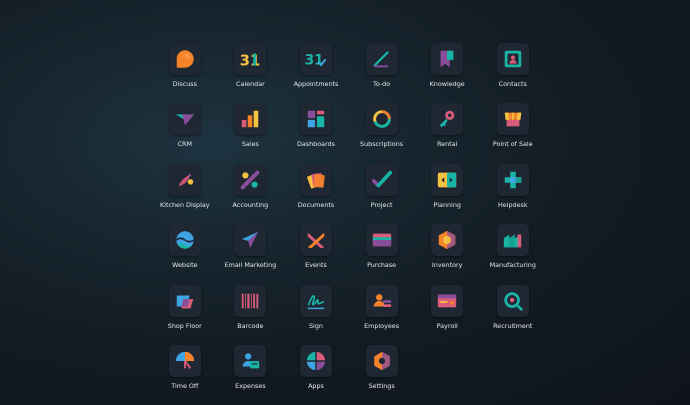  I want to click on app-tile-expenses: Expenses, so click(251, 372).